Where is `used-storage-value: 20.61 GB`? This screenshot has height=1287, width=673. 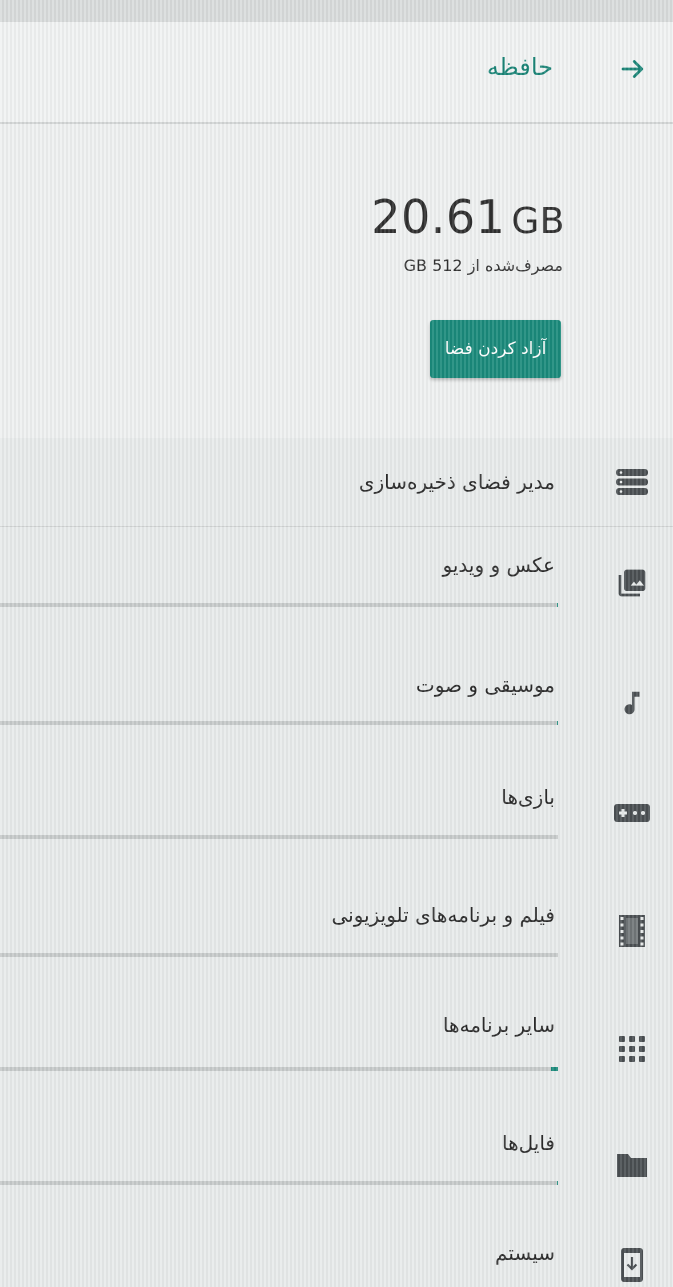
used-storage-value: 20.61 GB is located at coordinates (468, 217).